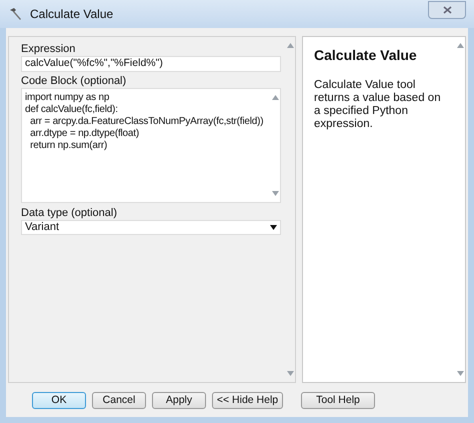 The width and height of the screenshot is (474, 423). I want to click on dialog-button: Apply, so click(179, 400).